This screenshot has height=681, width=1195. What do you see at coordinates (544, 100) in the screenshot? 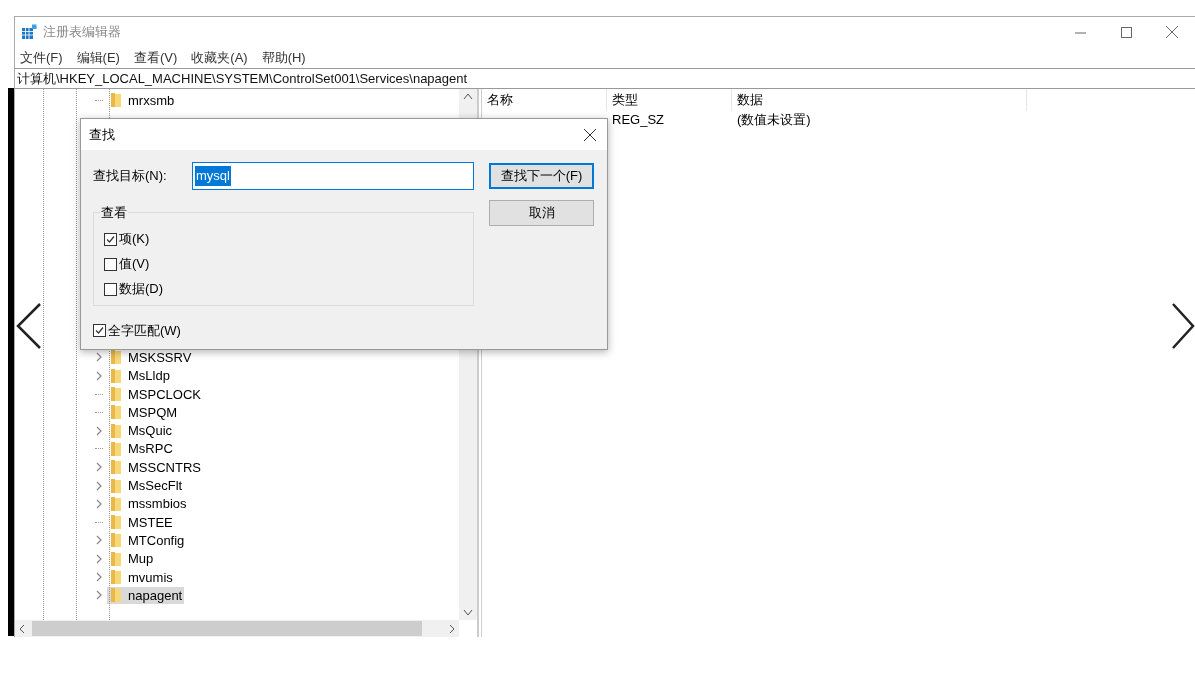
I see `column-header: 名称` at bounding box center [544, 100].